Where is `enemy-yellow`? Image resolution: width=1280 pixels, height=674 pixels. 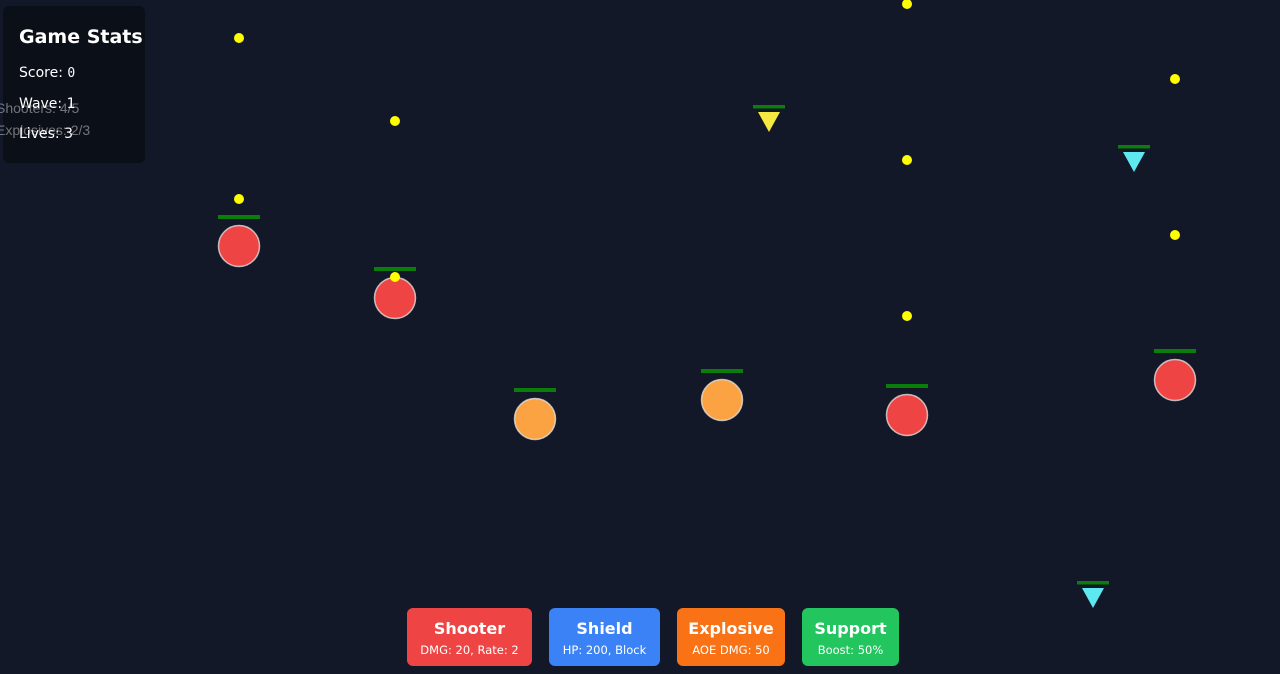
enemy-yellow is located at coordinates (769, 122).